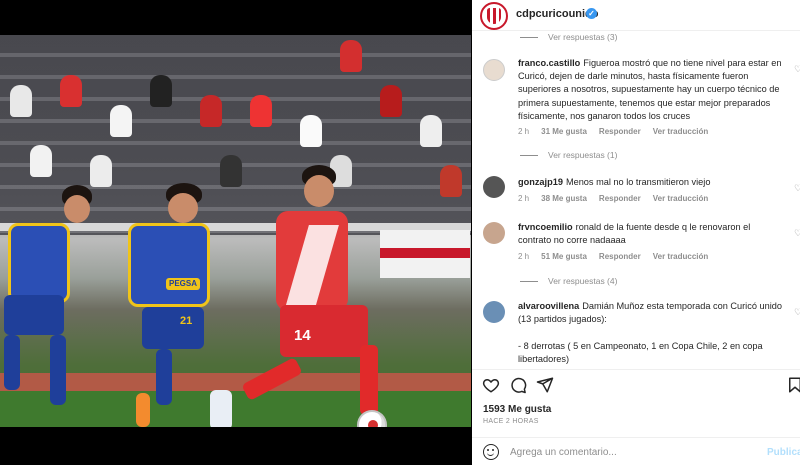  What do you see at coordinates (583, 281) in the screenshot?
I see `view-replies-label: Ver respuestas (4)` at bounding box center [583, 281].